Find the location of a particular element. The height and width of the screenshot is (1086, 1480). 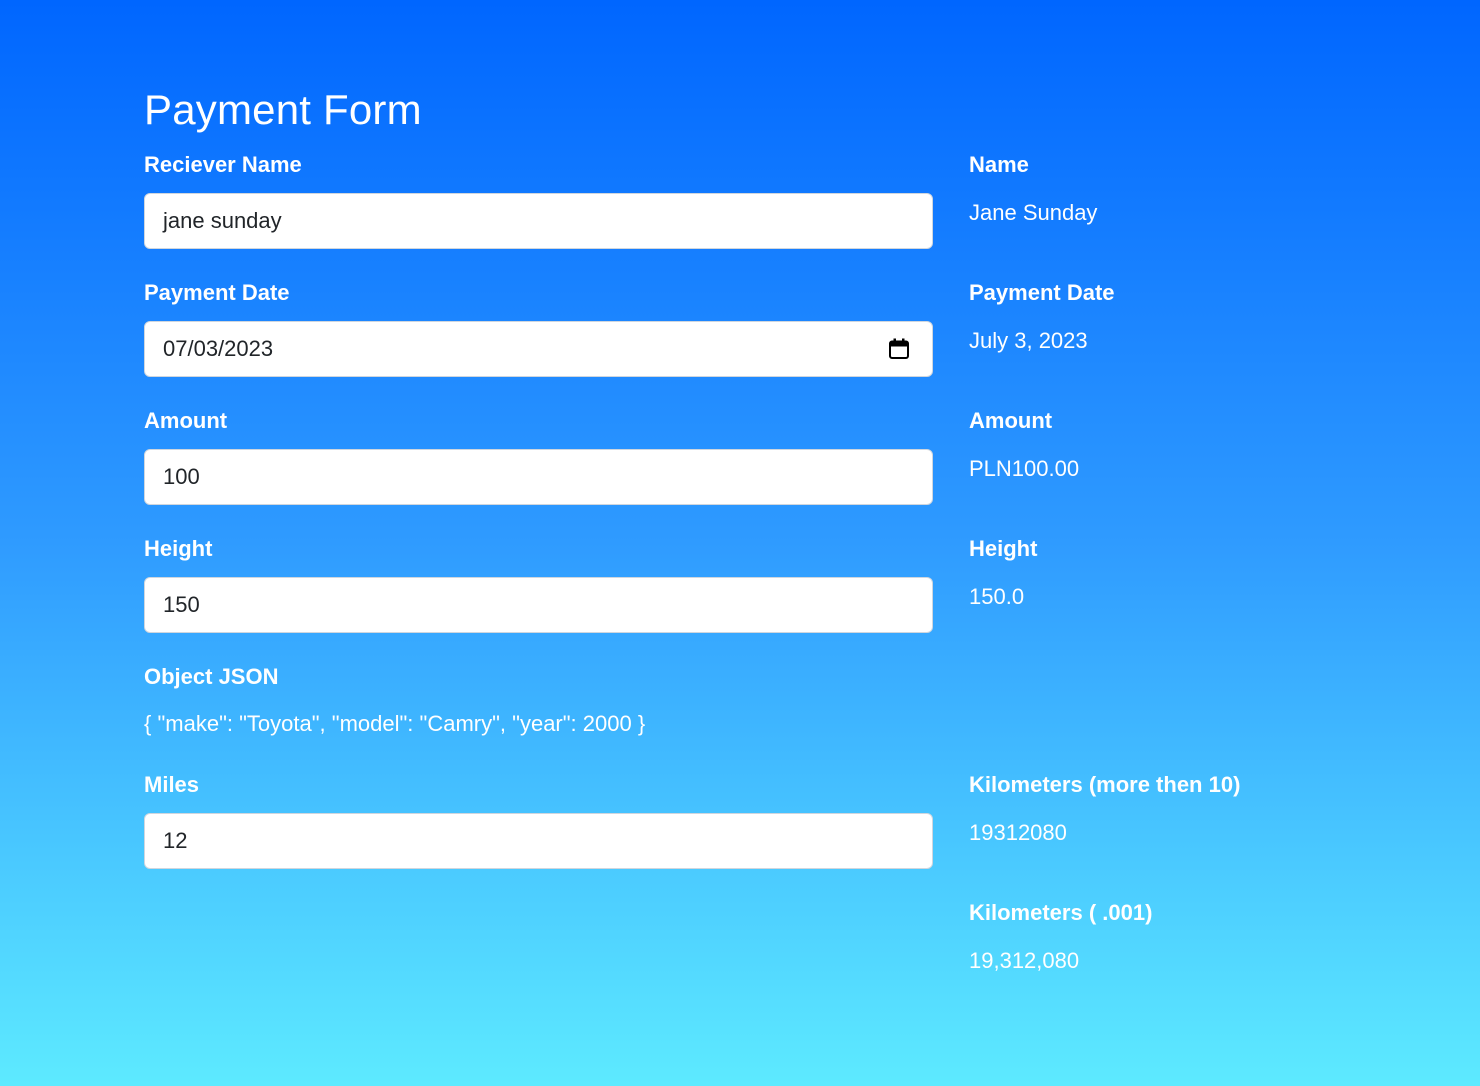

payment-date-value: 07/03/2023 is located at coordinates (218, 348).